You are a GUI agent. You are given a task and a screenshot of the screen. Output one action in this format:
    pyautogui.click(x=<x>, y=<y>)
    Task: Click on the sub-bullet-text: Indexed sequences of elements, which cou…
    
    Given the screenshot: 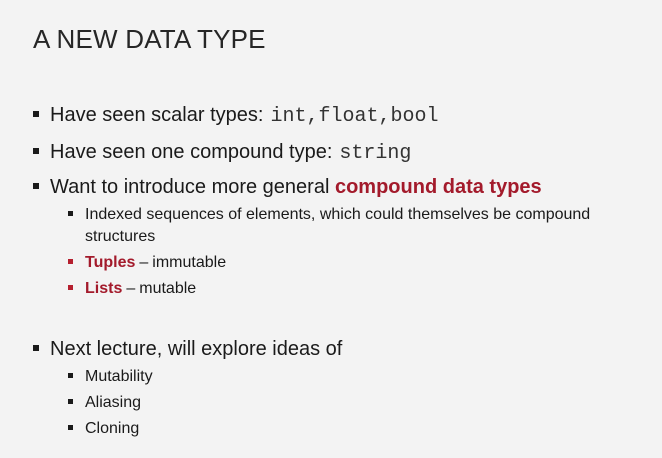 What is the action you would take?
    pyautogui.click(x=338, y=214)
    